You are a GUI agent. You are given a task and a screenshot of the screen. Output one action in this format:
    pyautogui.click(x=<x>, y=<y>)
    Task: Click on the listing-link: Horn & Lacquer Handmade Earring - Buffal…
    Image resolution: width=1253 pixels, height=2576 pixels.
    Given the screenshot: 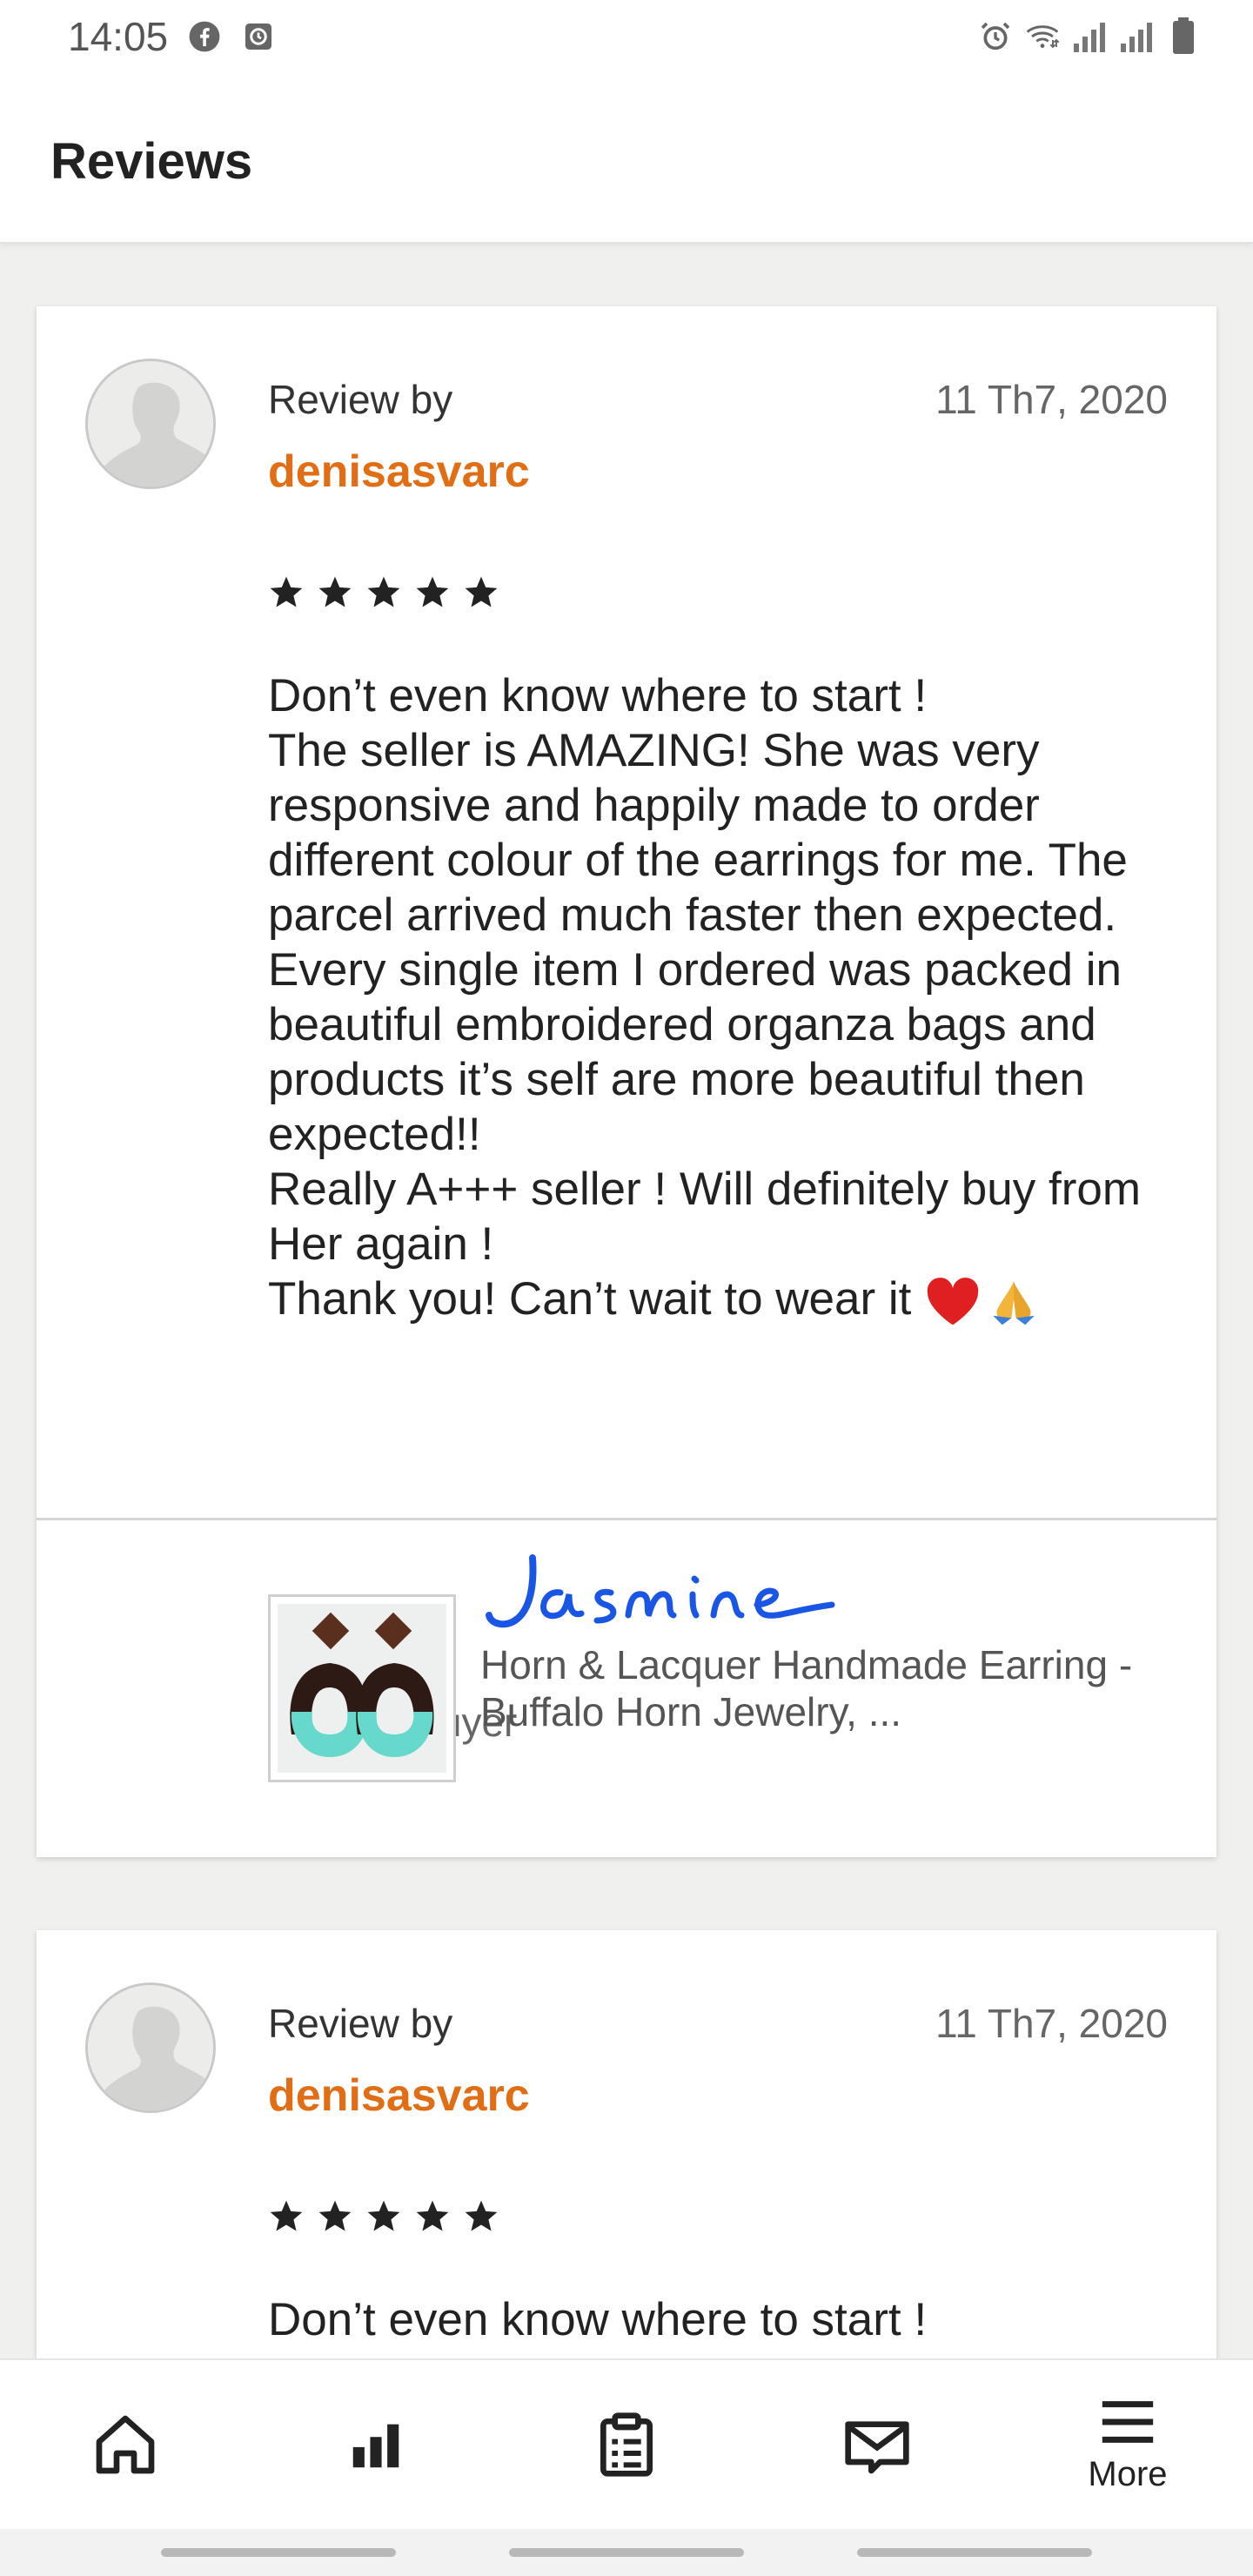 What is the action you would take?
    pyautogui.click(x=705, y=1688)
    